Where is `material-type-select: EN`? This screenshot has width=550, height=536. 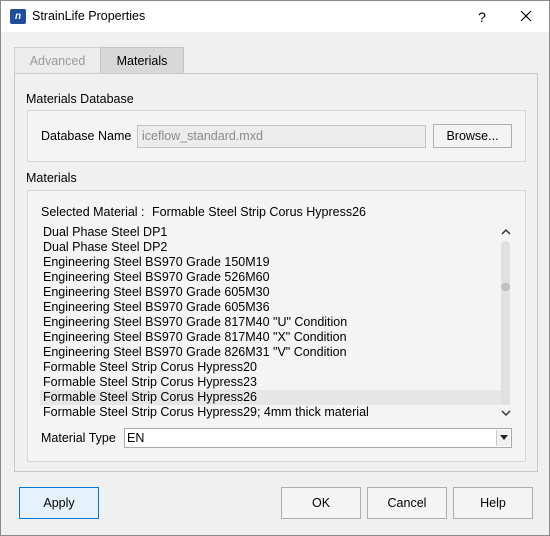
material-type-select: EN is located at coordinates (318, 438).